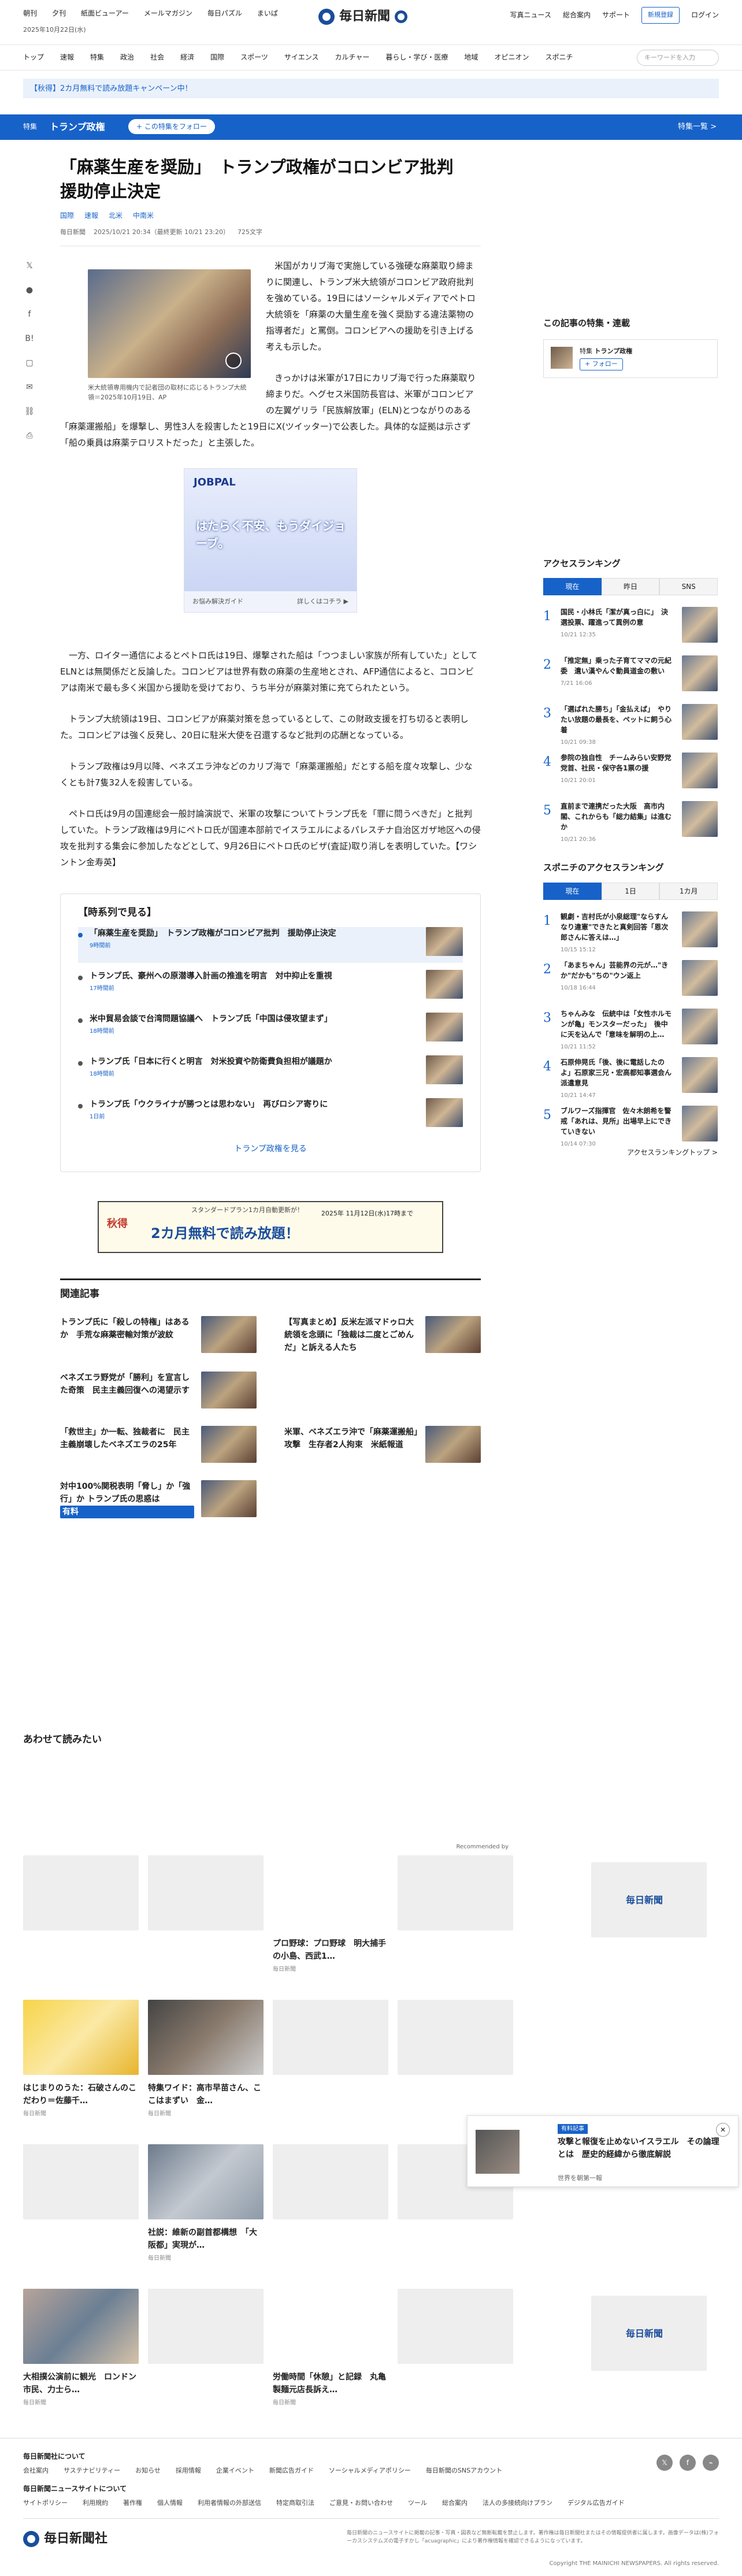  I want to click on read-also-card: 社説：維新の副首都構想 「大阪都」実現が… 毎日新聞, so click(206, 2207).